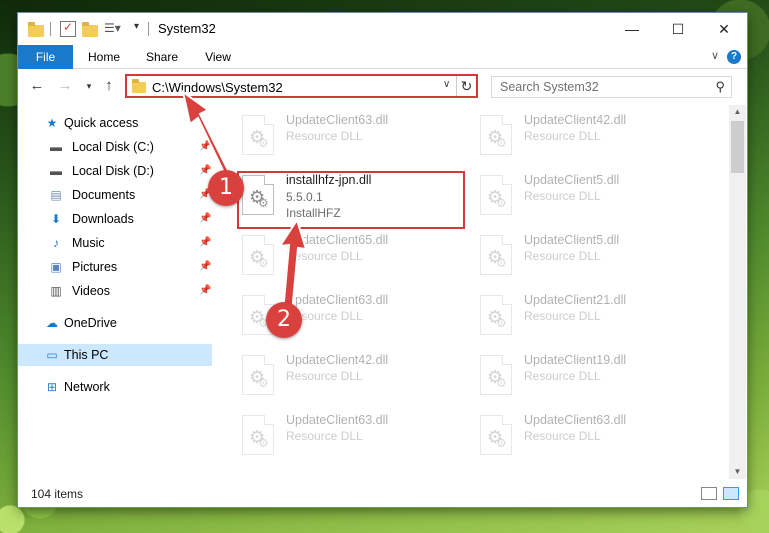 This screenshot has height=533, width=769. Describe the element at coordinates (57, 494) in the screenshot. I see `item-count: 104 items` at that location.